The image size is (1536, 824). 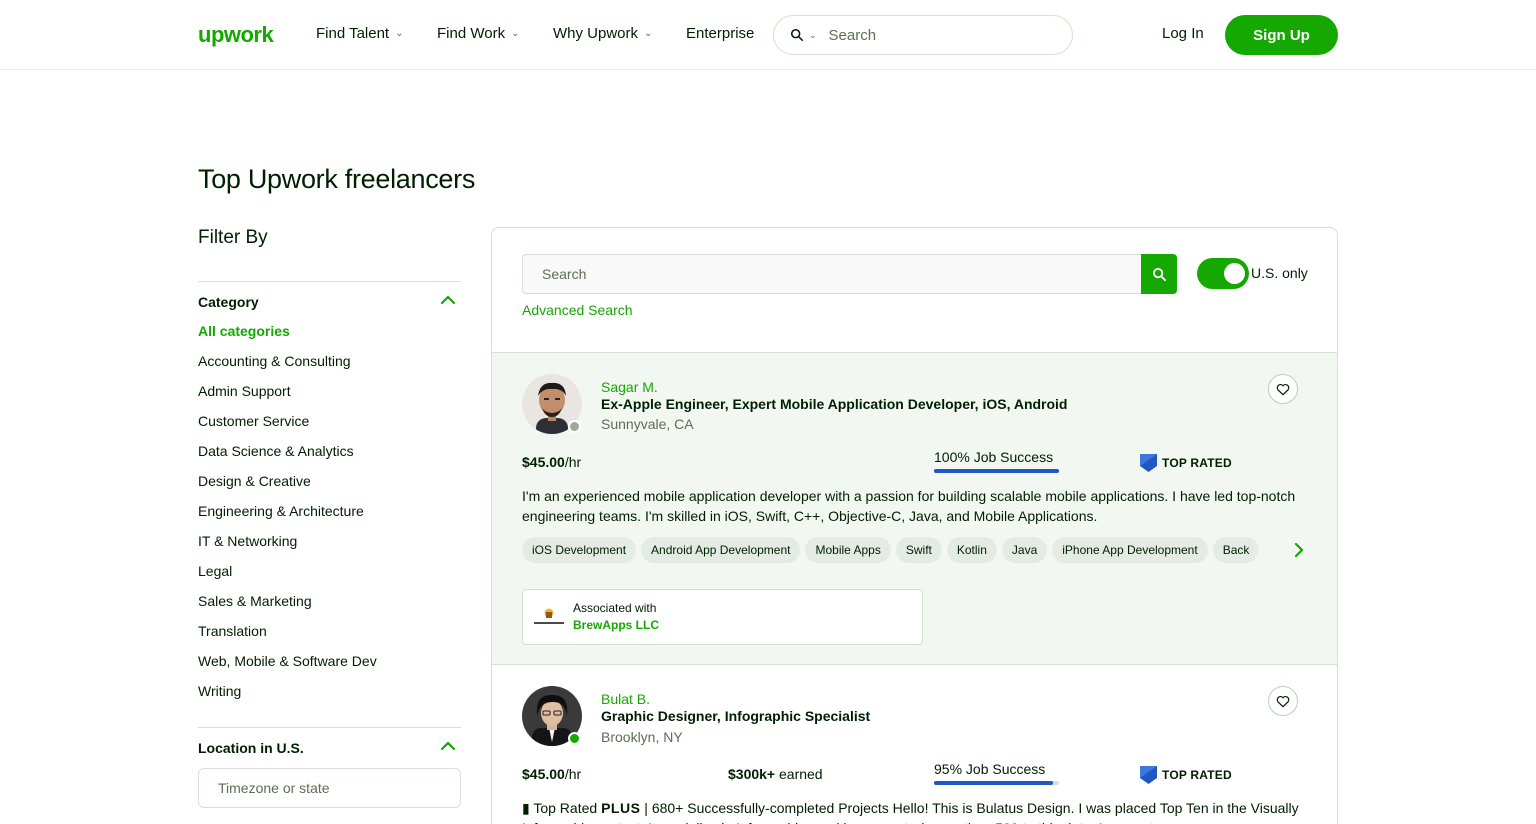 I want to click on category-data-science-analytics: Data Science & Analytics, so click(x=287, y=456).